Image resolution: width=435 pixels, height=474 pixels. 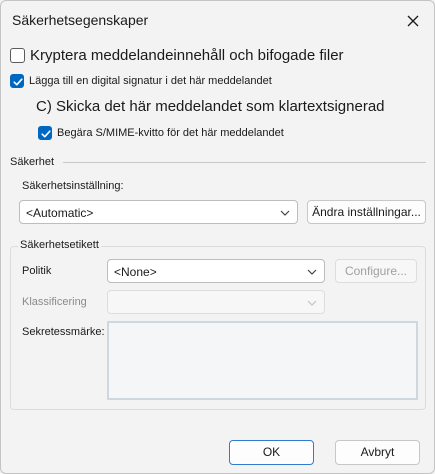 I want to click on policy-value: <None>, so click(x=135, y=272).